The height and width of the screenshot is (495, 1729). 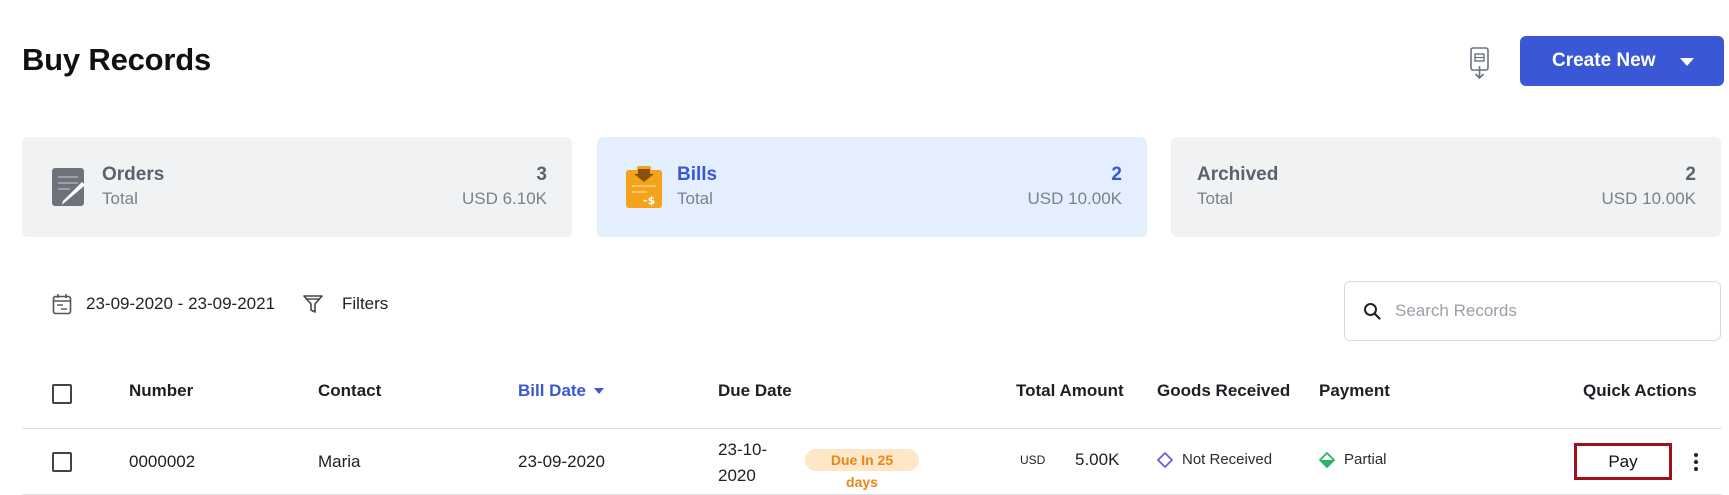 I want to click on search-input, so click(x=1545, y=311).